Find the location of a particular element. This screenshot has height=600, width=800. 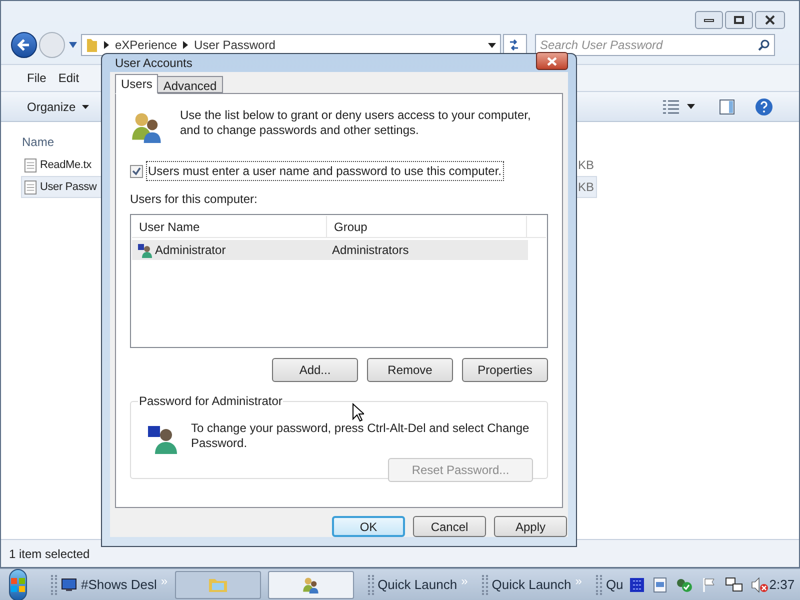

table-cell-text: Administrator is located at coordinates (191, 250).